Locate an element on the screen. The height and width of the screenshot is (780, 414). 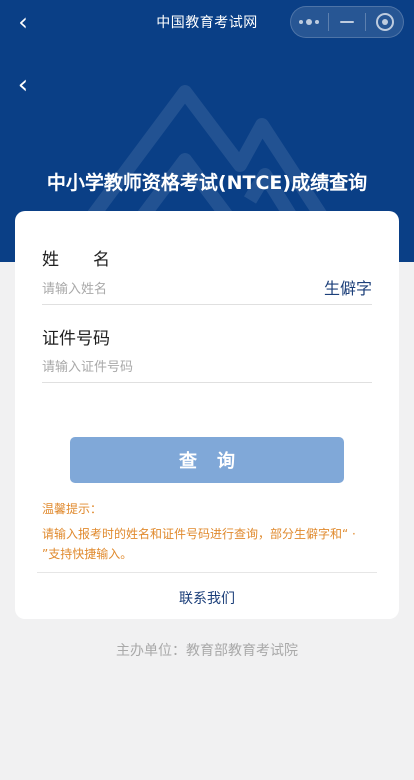
minimize-icon is located at coordinates (347, 22).